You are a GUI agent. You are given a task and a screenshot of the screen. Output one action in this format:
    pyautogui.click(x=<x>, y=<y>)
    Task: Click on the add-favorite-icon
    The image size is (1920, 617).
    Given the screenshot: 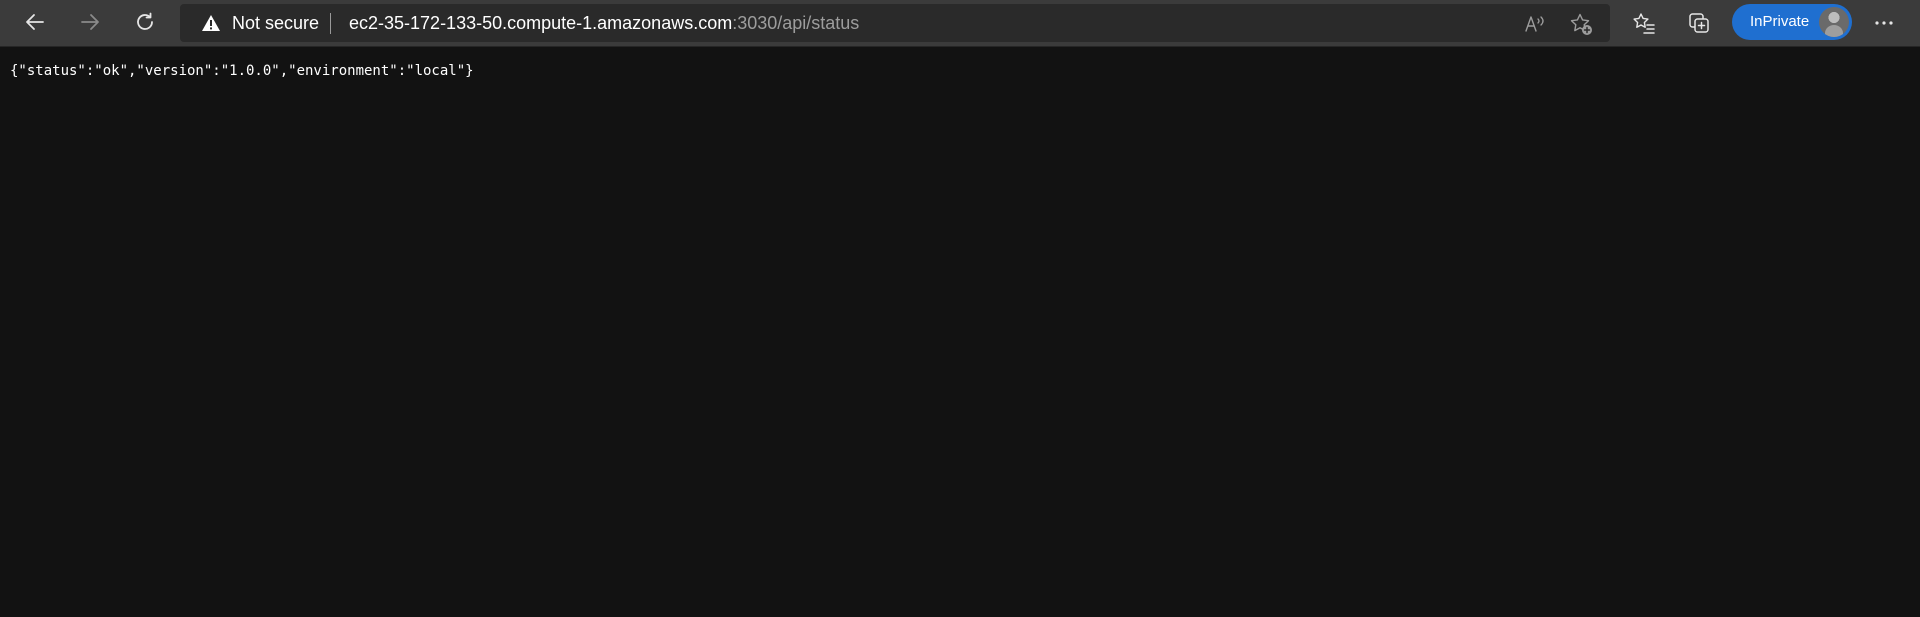 What is the action you would take?
    pyautogui.click(x=1581, y=24)
    